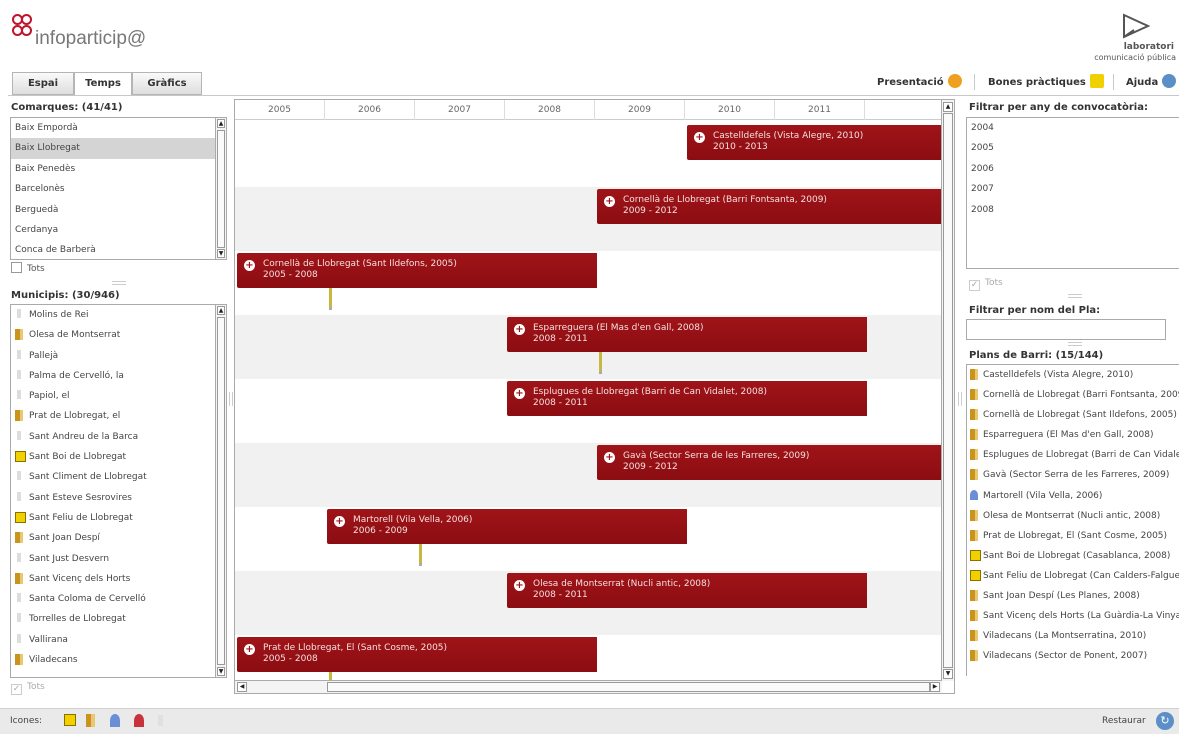  What do you see at coordinates (118, 230) in the screenshot?
I see `comarca-list-item: Cerdanya` at bounding box center [118, 230].